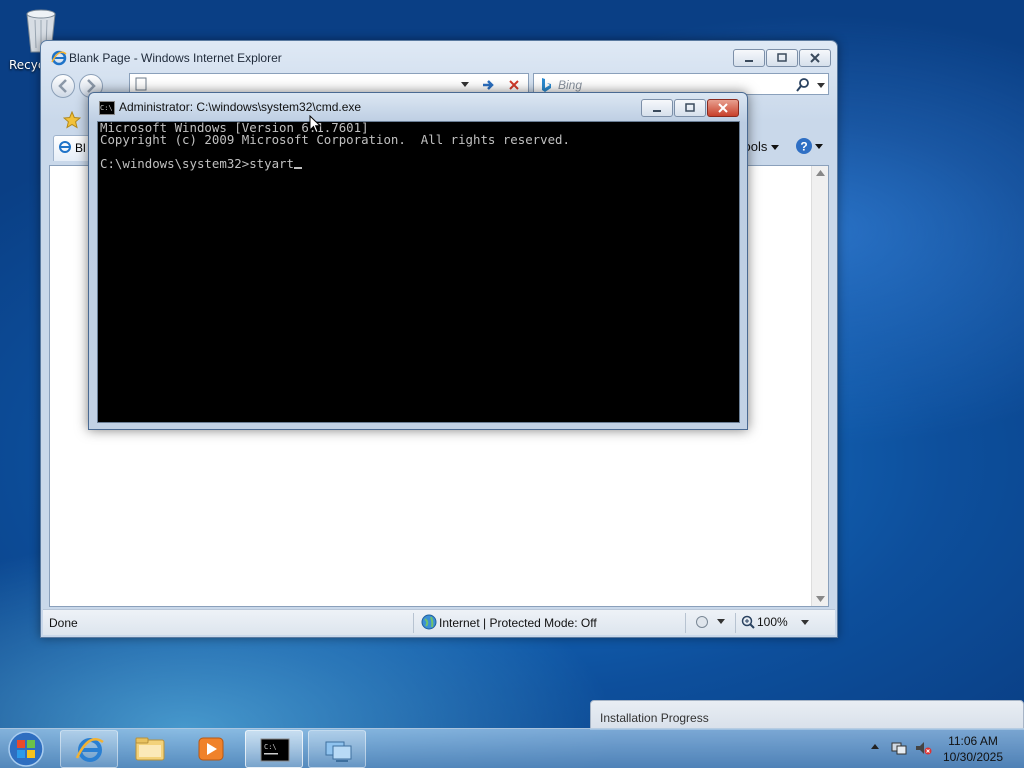 This screenshot has height=768, width=1024. I want to click on clock-date: 10/30/2025, so click(973, 757).